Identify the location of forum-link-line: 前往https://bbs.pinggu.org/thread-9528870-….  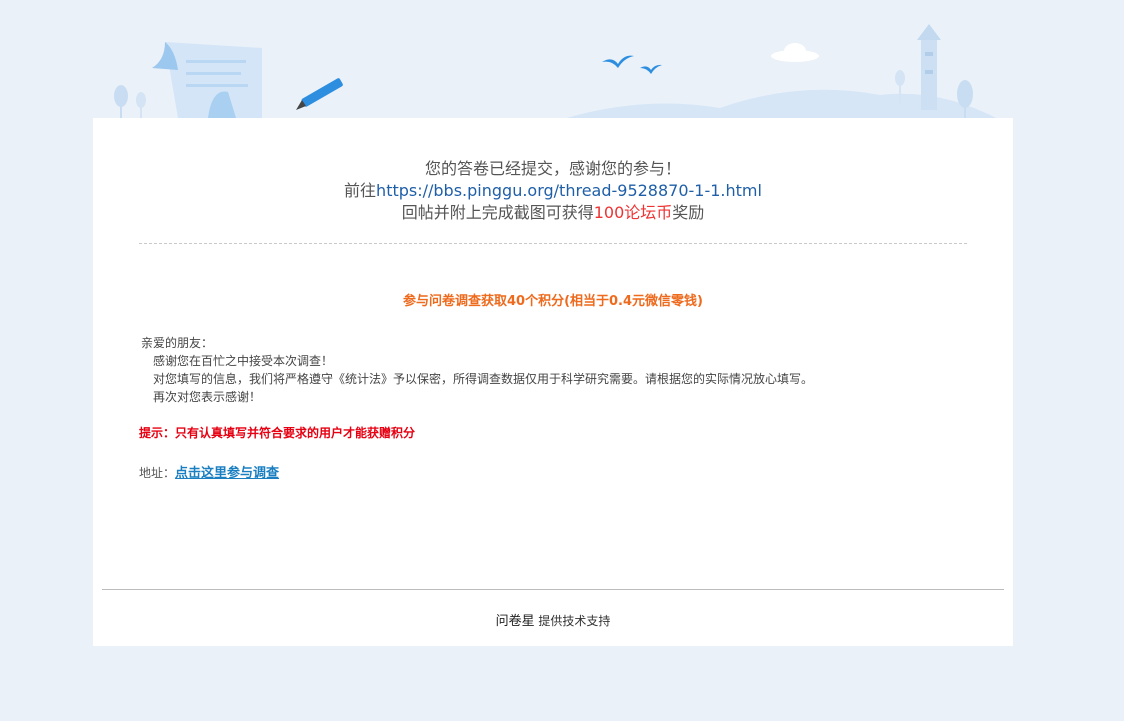
(553, 191).